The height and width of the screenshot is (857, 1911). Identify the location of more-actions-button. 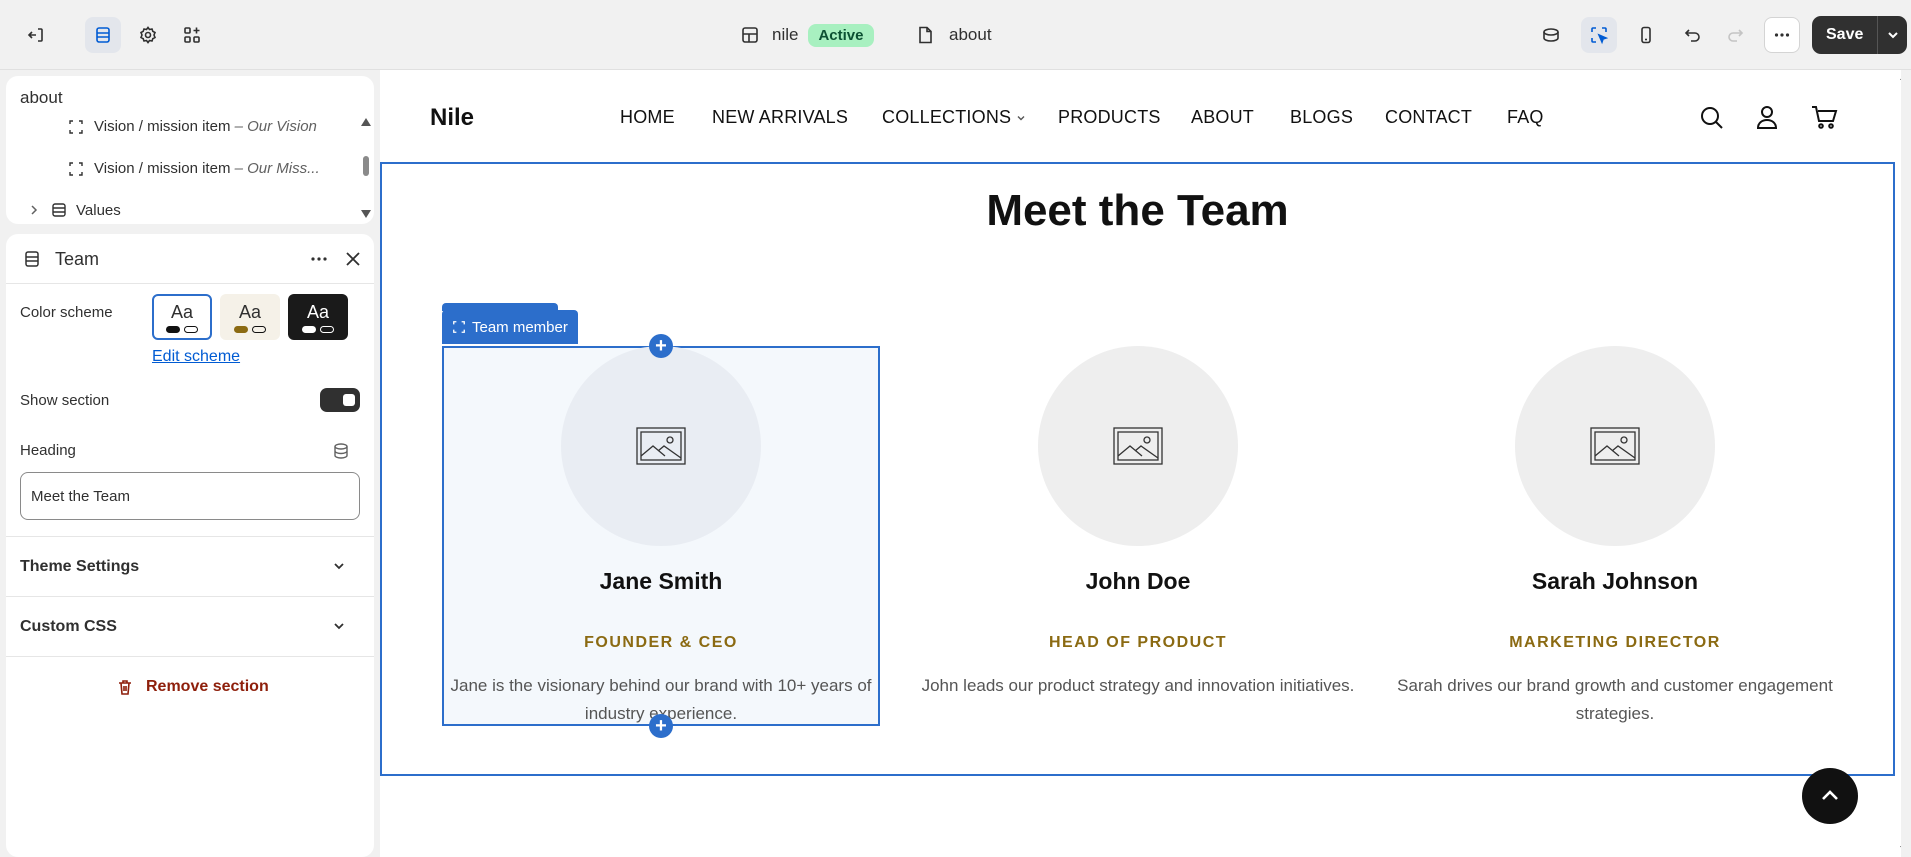
(1782, 35).